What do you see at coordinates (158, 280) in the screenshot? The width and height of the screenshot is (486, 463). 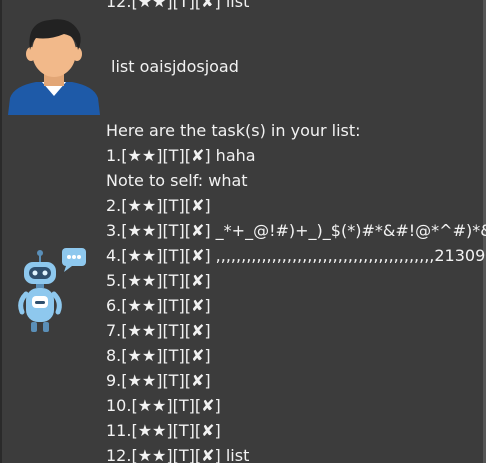 I see `task-line: 5.[★★][T][✘]` at bounding box center [158, 280].